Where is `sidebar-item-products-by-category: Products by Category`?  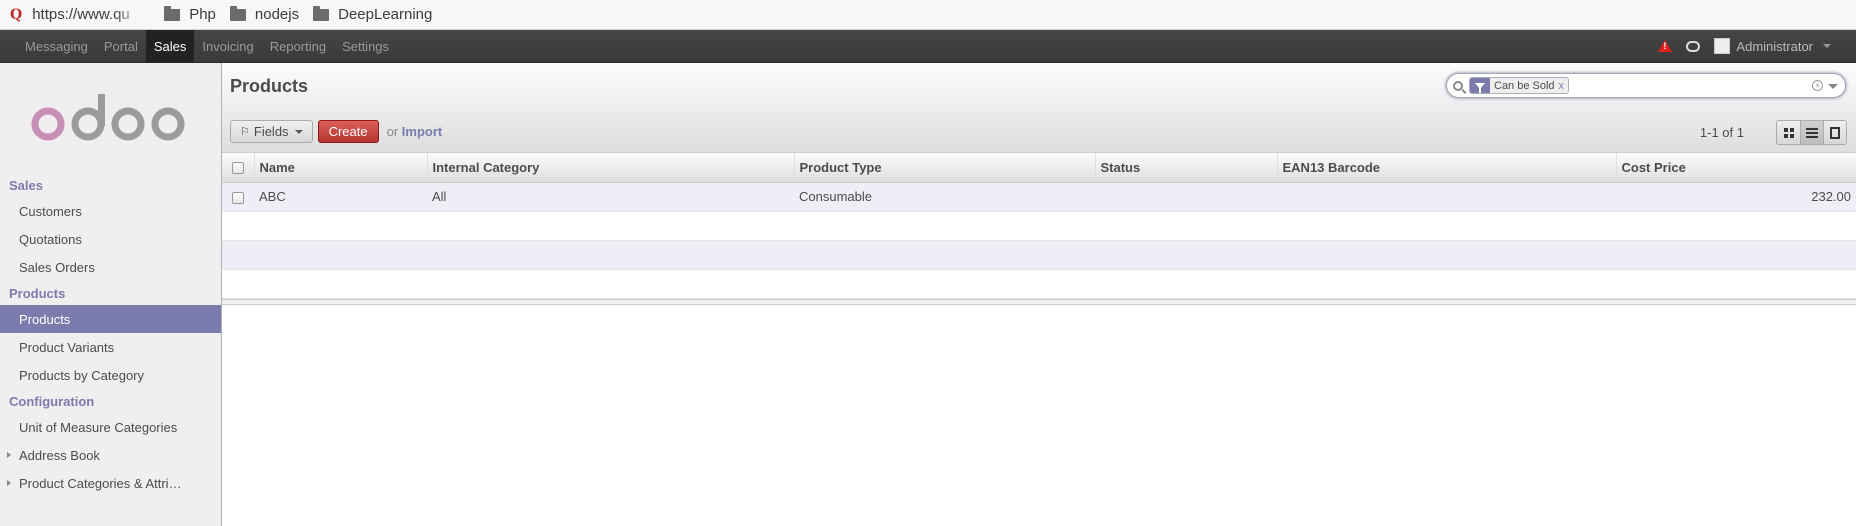 sidebar-item-products-by-category: Products by Category is located at coordinates (110, 375).